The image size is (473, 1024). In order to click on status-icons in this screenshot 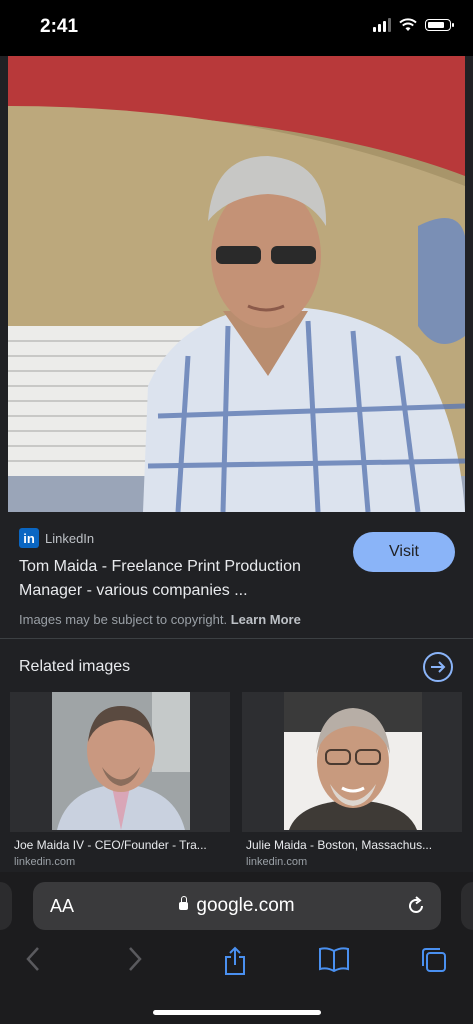, I will do `click(413, 25)`.